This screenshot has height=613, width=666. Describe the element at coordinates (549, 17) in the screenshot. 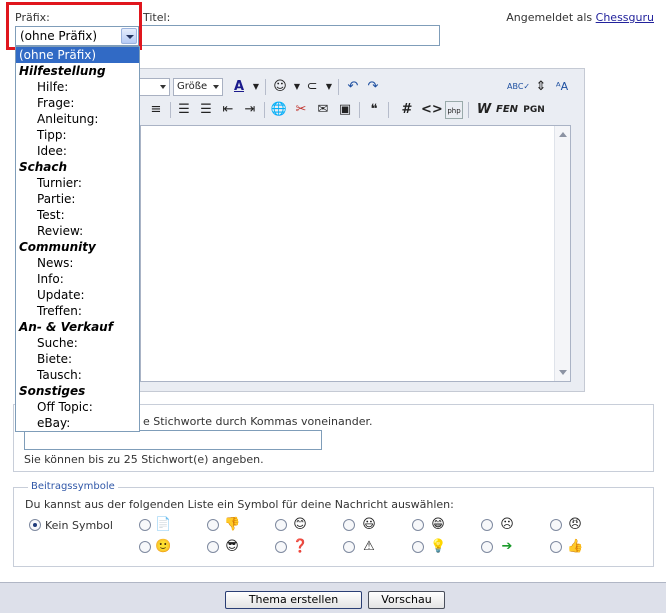

I see `logged-in-prefix: Angemeldet als` at that location.